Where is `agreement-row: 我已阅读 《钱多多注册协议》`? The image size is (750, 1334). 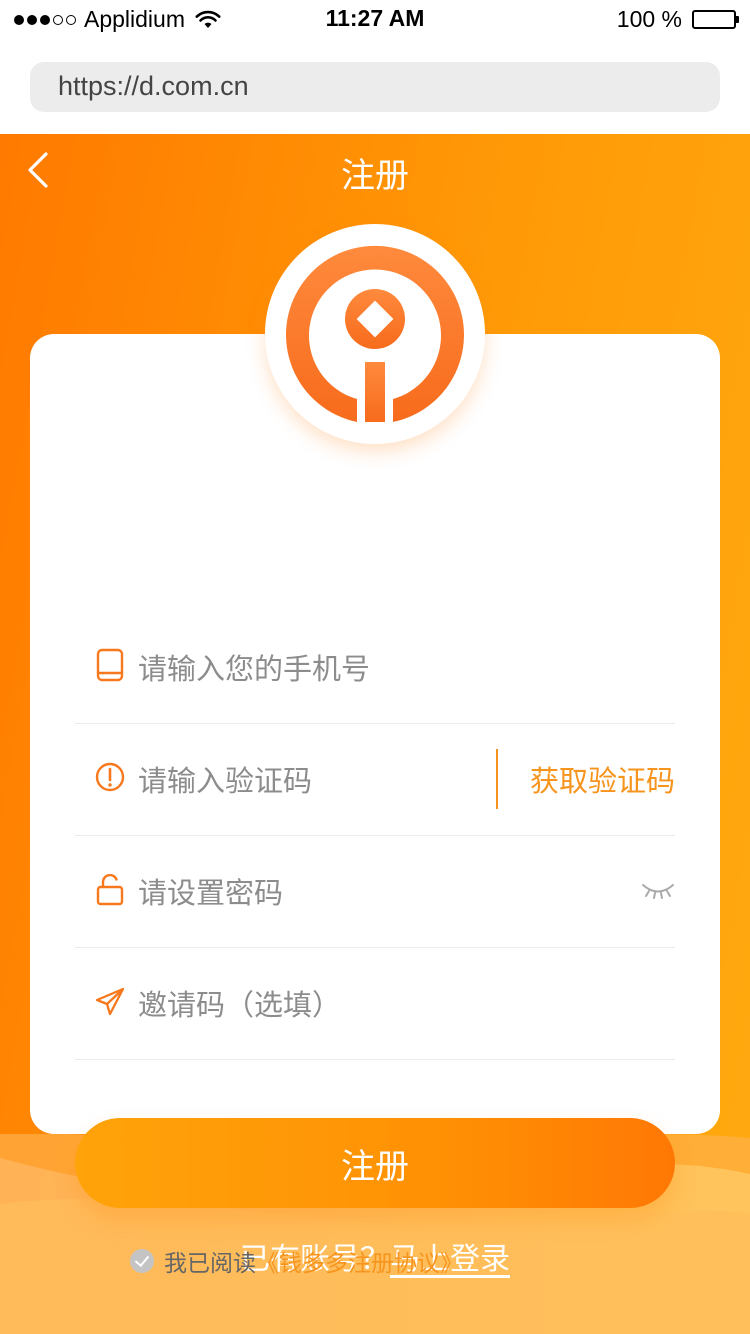 agreement-row: 我已阅读 《钱多多注册协议》 is located at coordinates (296, 1261).